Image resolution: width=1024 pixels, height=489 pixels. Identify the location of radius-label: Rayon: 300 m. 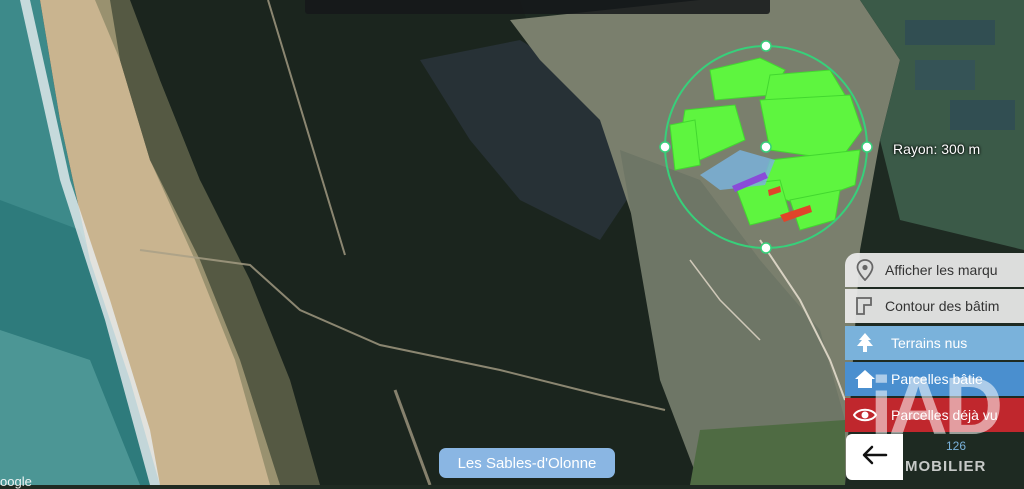
(937, 149).